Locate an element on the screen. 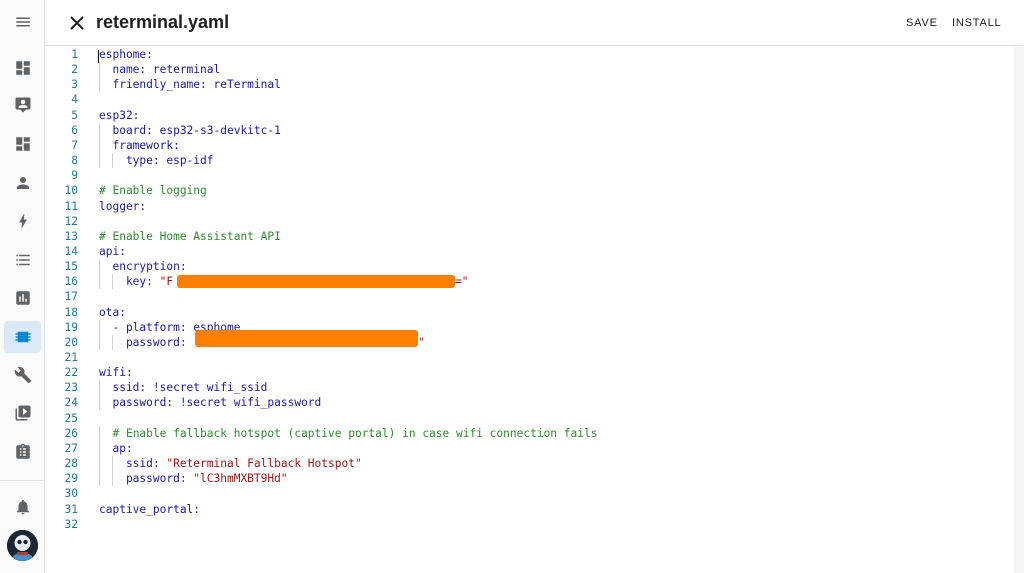 The image size is (1024, 573). media-icon is located at coordinates (22, 413).